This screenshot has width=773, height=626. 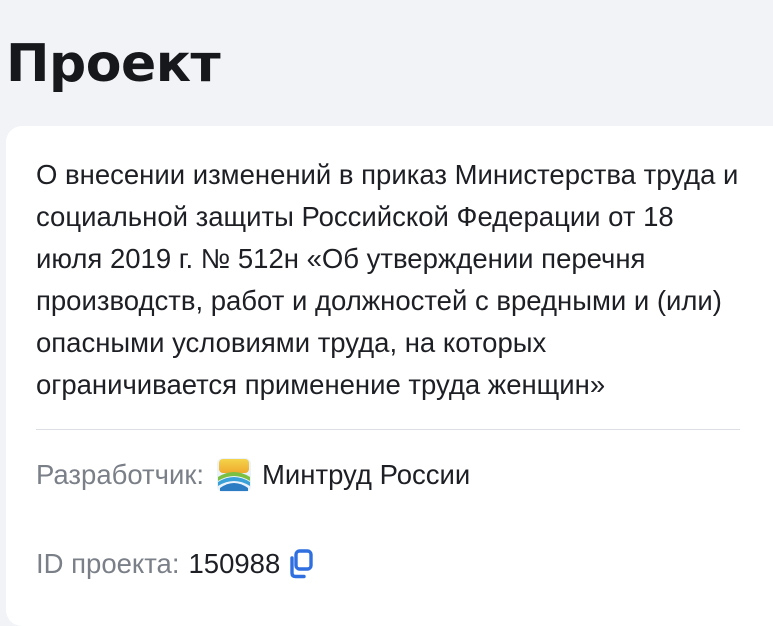 What do you see at coordinates (253, 475) in the screenshot?
I see `developer-row: Разработчик: Минтруд России` at bounding box center [253, 475].